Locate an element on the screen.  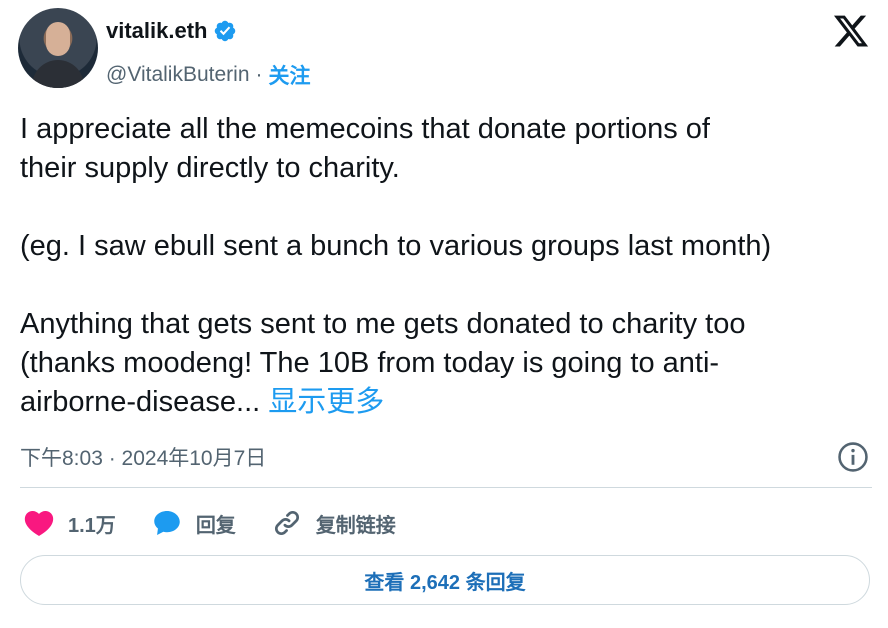
handle-row: @VitalikButerin · 关注 is located at coordinates (208, 75).